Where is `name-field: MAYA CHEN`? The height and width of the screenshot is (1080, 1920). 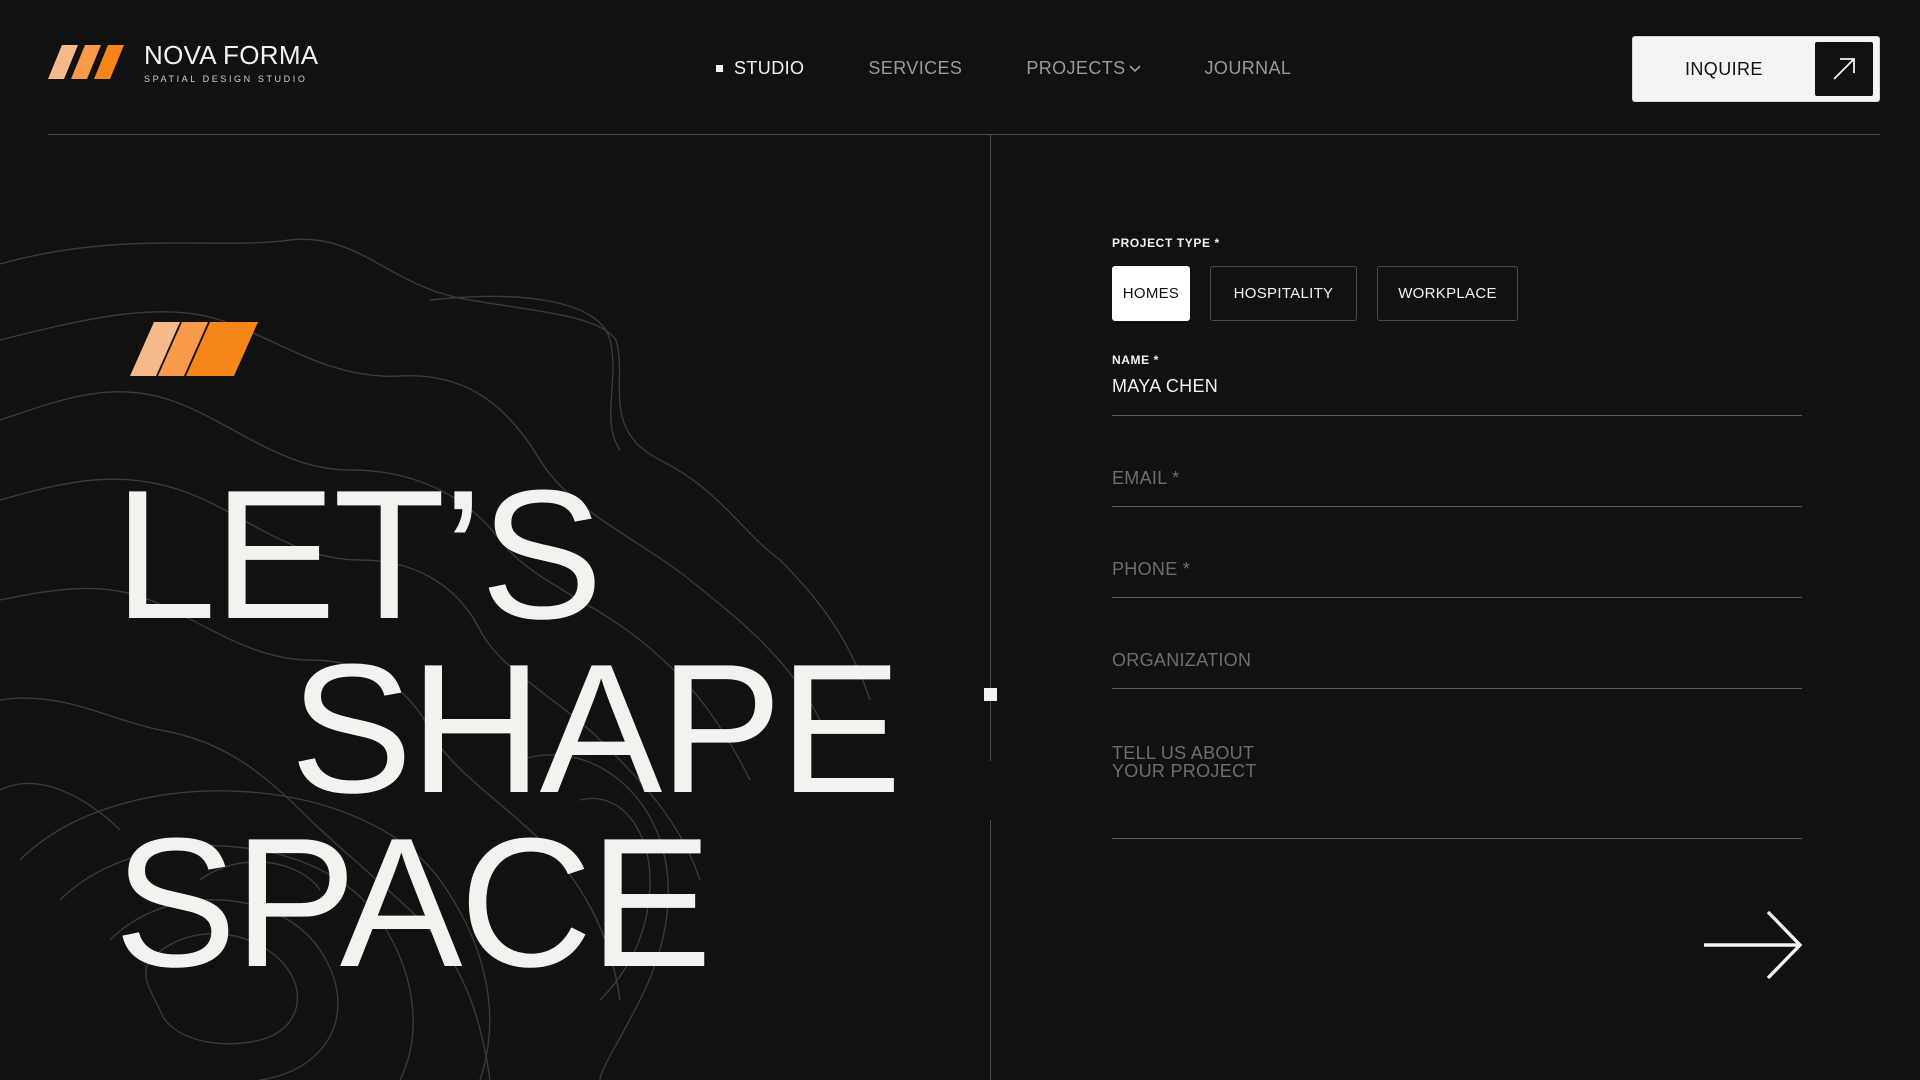
name-field: MAYA CHEN is located at coordinates (1457, 396).